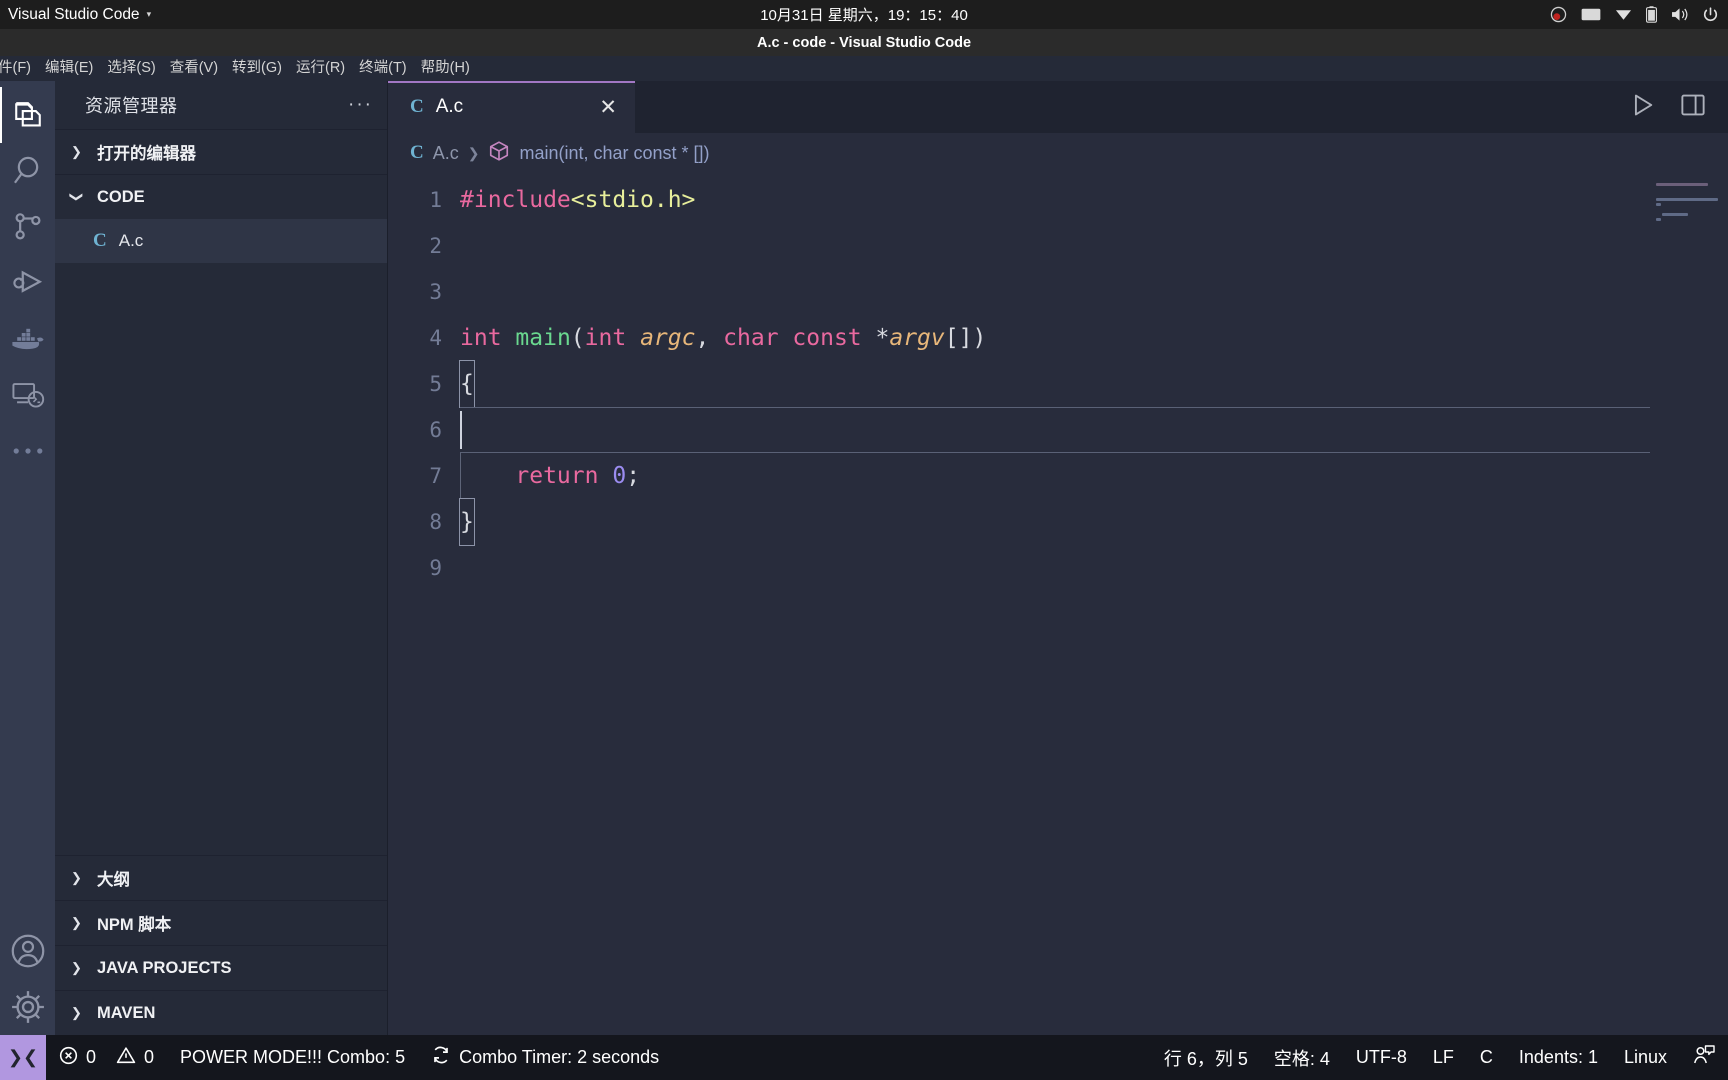  Describe the element at coordinates (435, 384) in the screenshot. I see `line-number: 5` at that location.